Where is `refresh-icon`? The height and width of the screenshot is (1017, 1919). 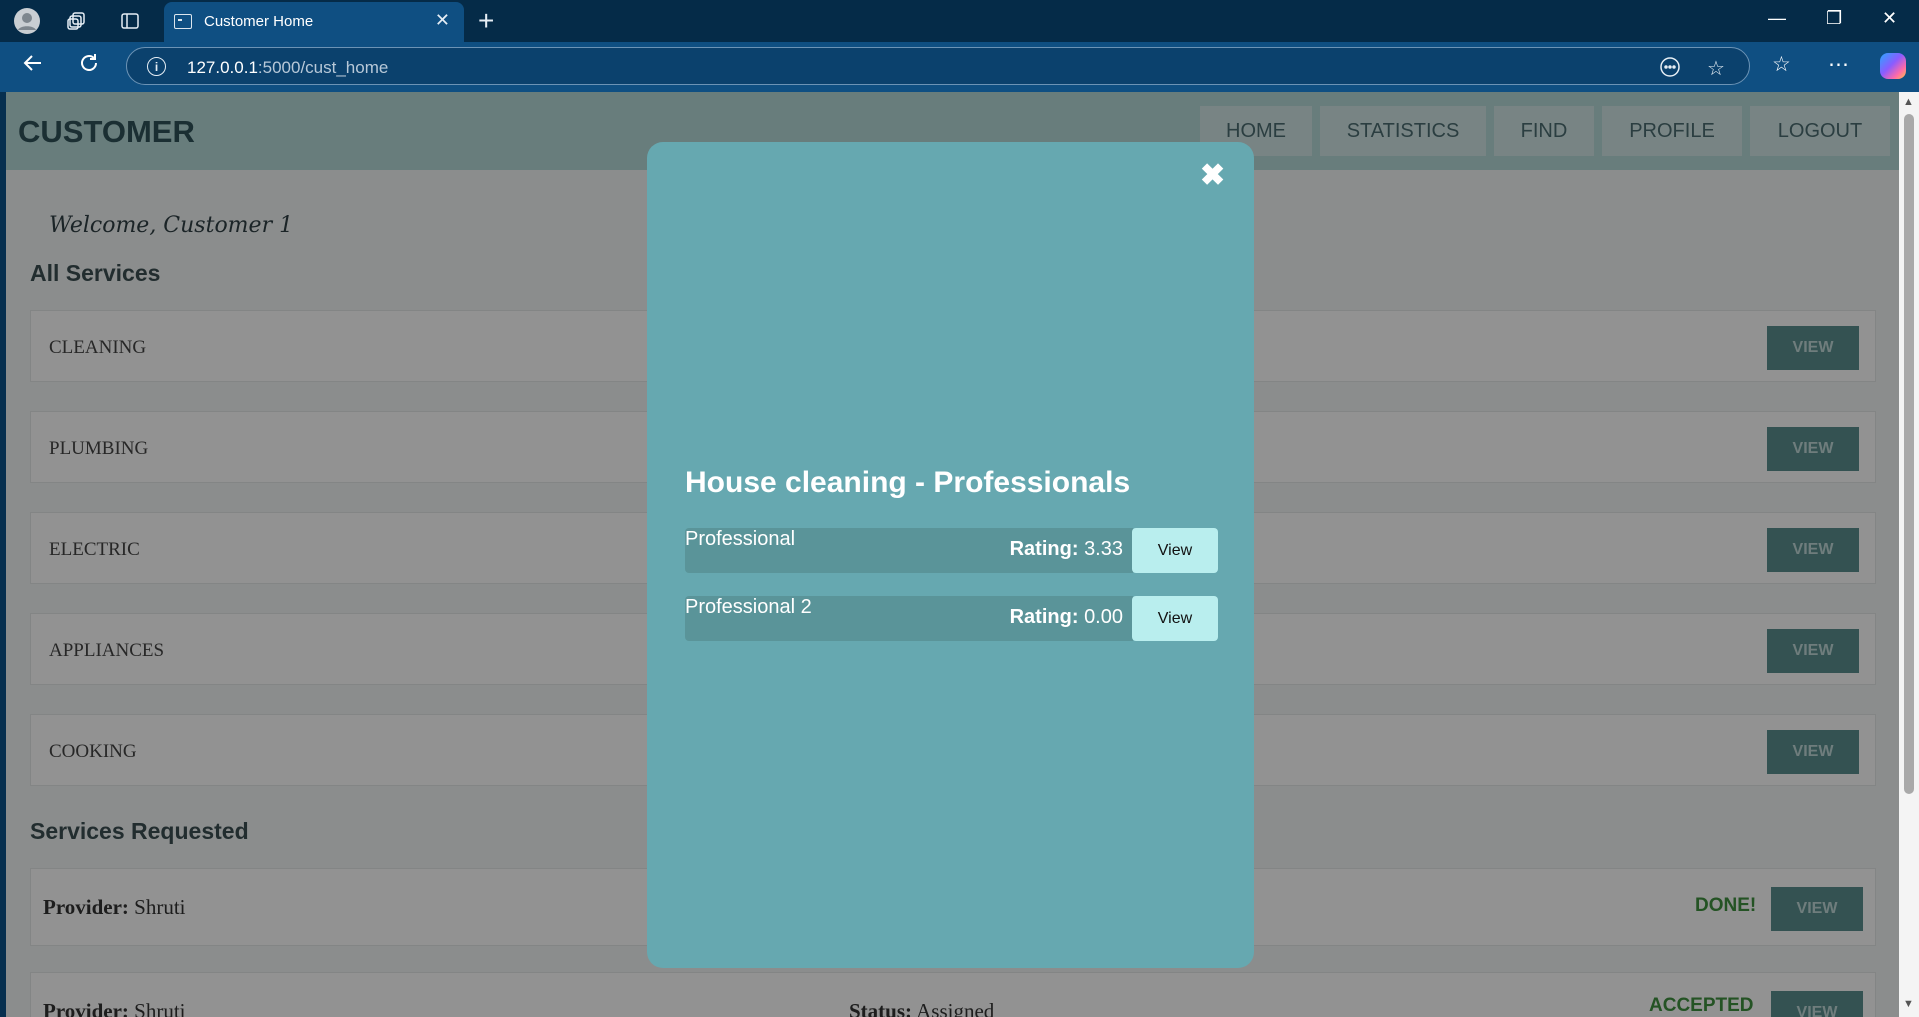
refresh-icon is located at coordinates (89, 66).